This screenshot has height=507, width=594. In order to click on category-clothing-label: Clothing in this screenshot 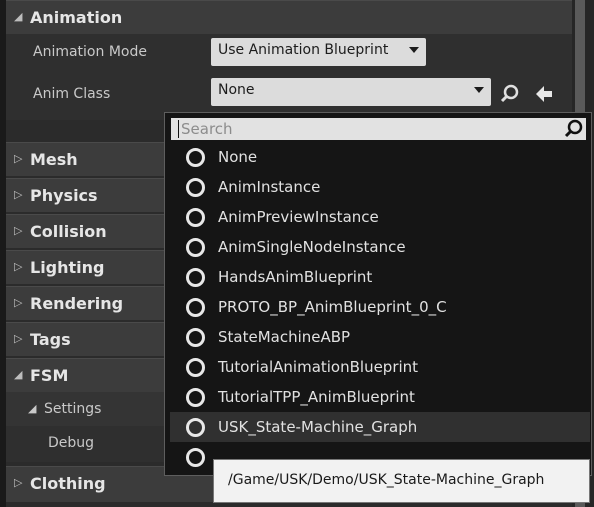, I will do `click(68, 483)`.